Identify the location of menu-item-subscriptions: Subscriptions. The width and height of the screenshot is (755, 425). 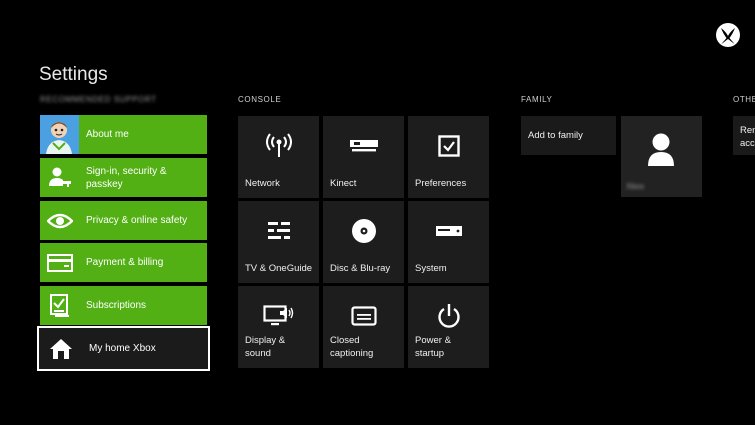
(123, 305).